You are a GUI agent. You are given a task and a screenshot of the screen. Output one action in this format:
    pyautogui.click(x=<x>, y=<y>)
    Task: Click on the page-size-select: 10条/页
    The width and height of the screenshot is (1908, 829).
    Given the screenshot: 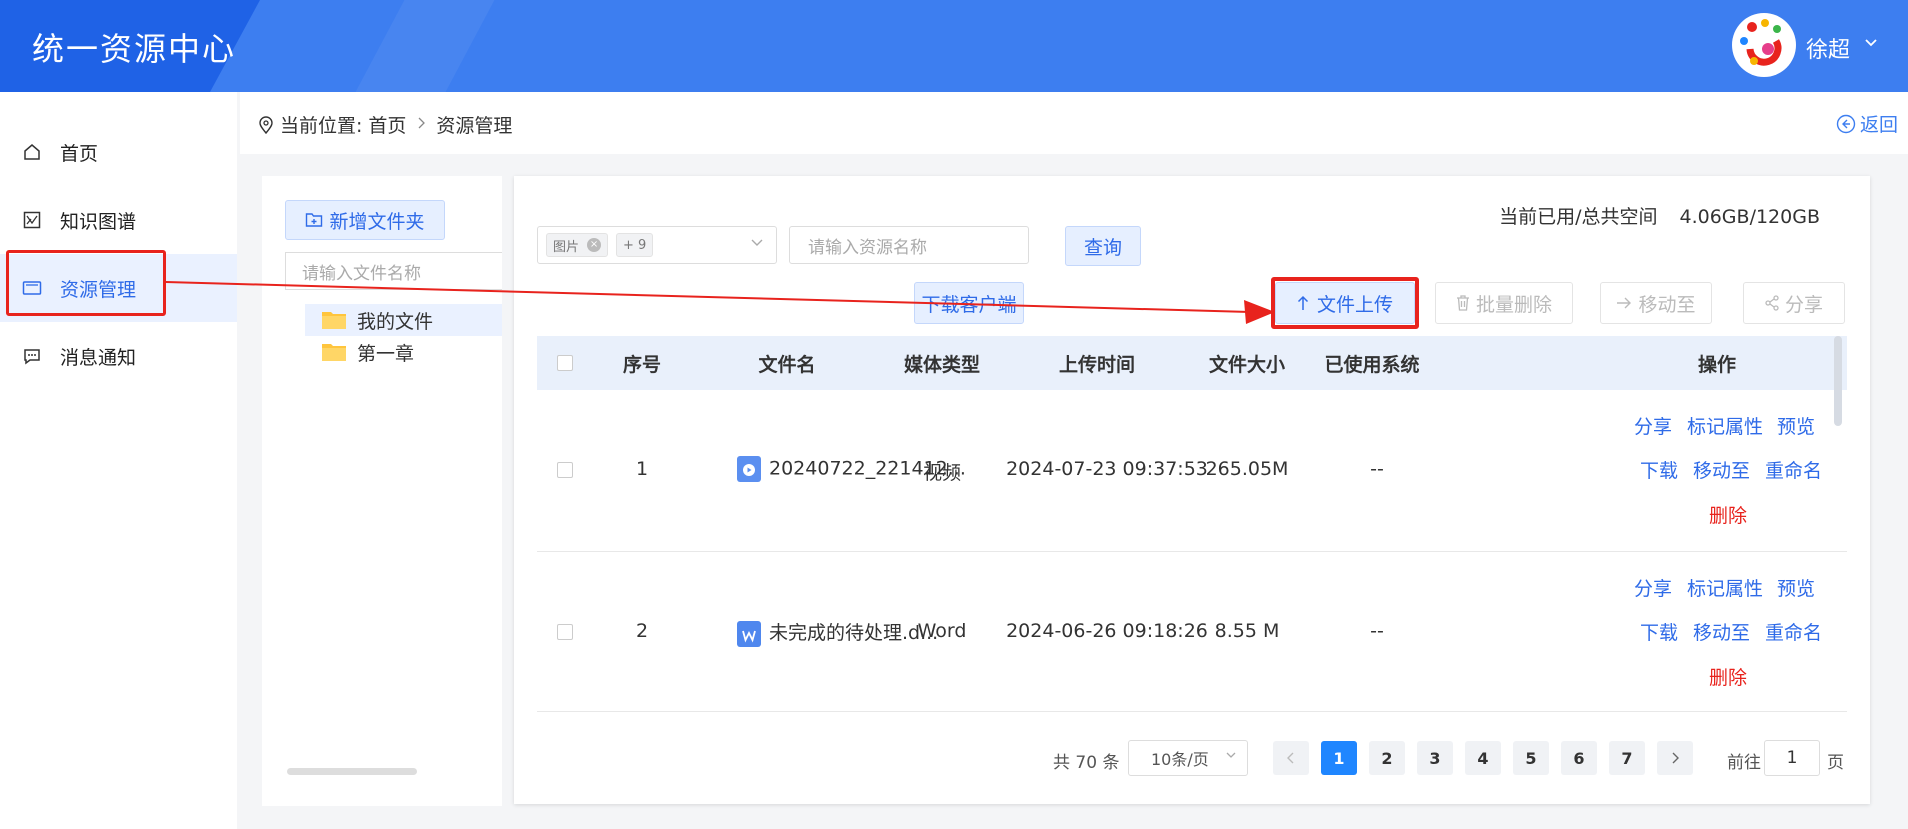 What is the action you would take?
    pyautogui.click(x=1188, y=758)
    